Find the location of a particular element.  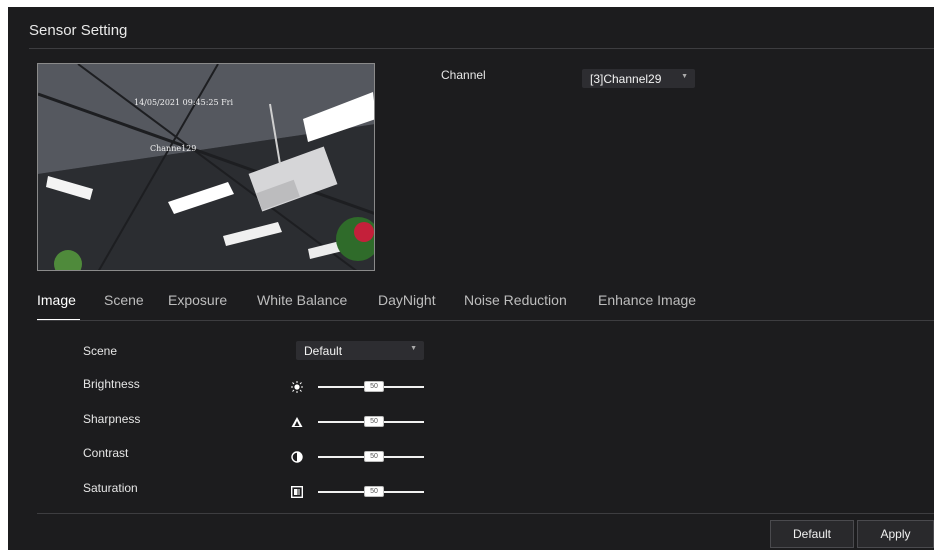

tabs-divider is located at coordinates (485, 320).